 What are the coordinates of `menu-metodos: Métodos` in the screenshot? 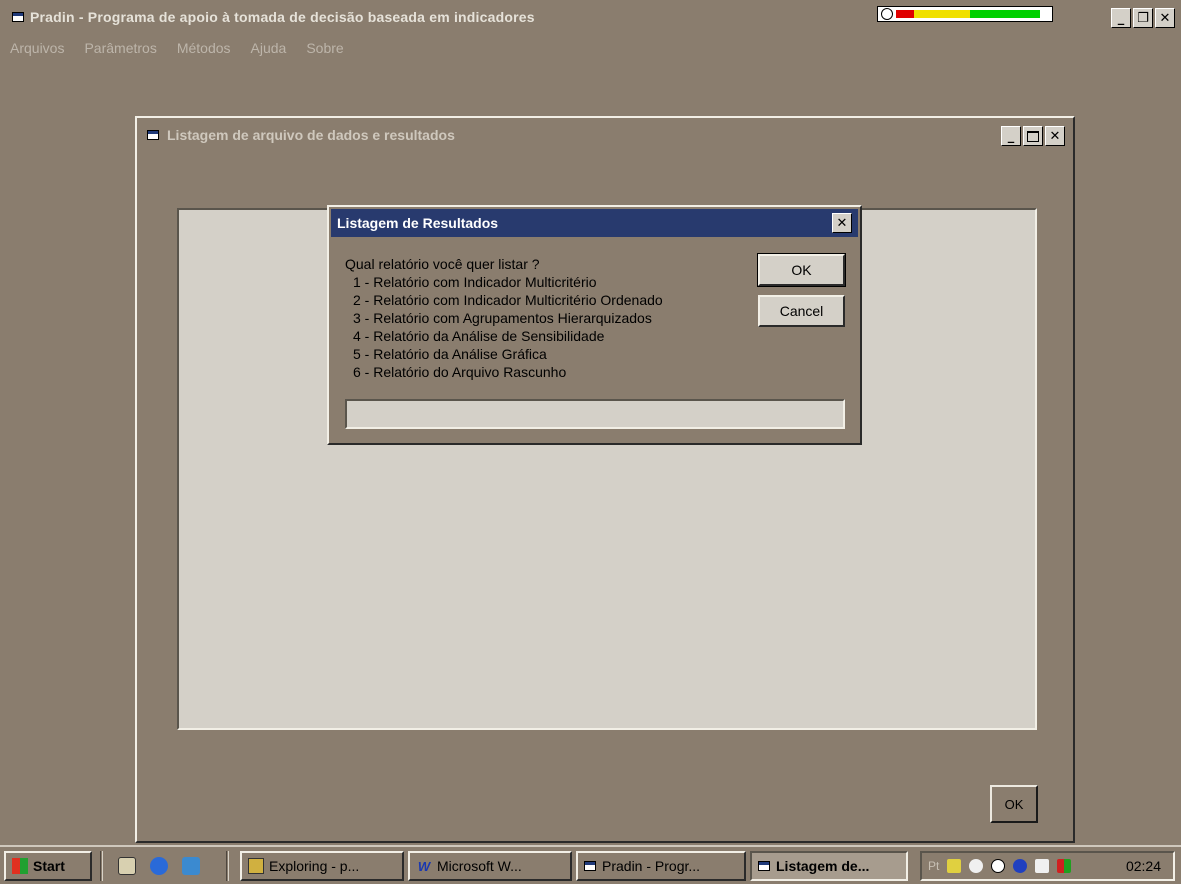 It's located at (204, 48).